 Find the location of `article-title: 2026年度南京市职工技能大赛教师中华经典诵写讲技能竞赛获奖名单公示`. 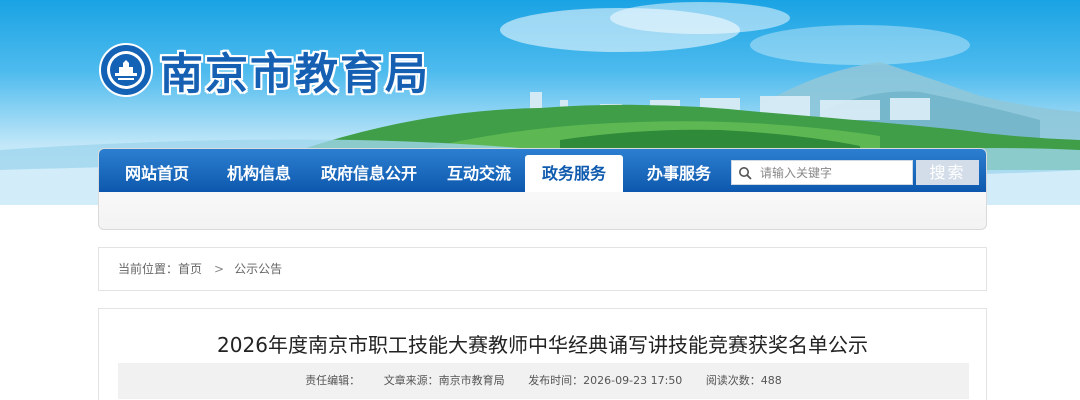

article-title: 2026年度南京市职工技能大赛教师中华经典诵写讲技能竞赛获奖名单公示 is located at coordinates (542, 345).